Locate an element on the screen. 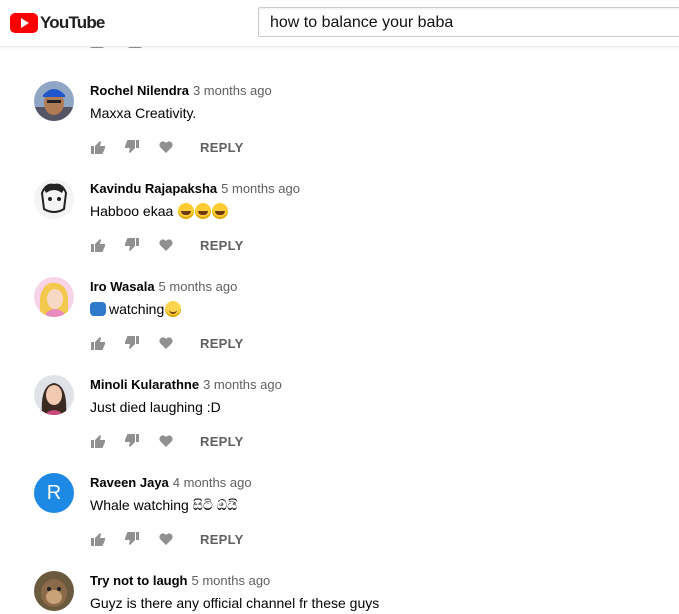 The height and width of the screenshot is (614, 679). comment-author: Kavindu Rajapaksha 5 months ago is located at coordinates (195, 188).